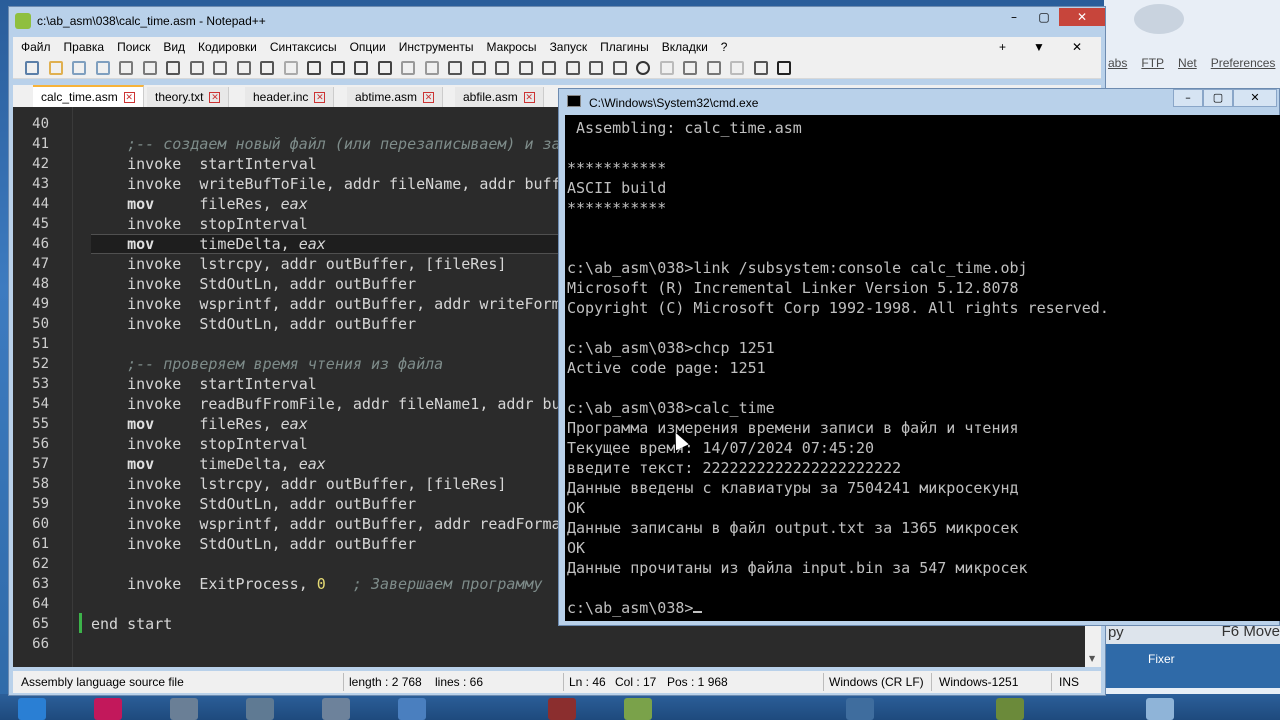 The width and height of the screenshot is (1280, 720). What do you see at coordinates (308, 504) in the screenshot?
I see `code-token: StdOutLn, addr outBuffer` at bounding box center [308, 504].